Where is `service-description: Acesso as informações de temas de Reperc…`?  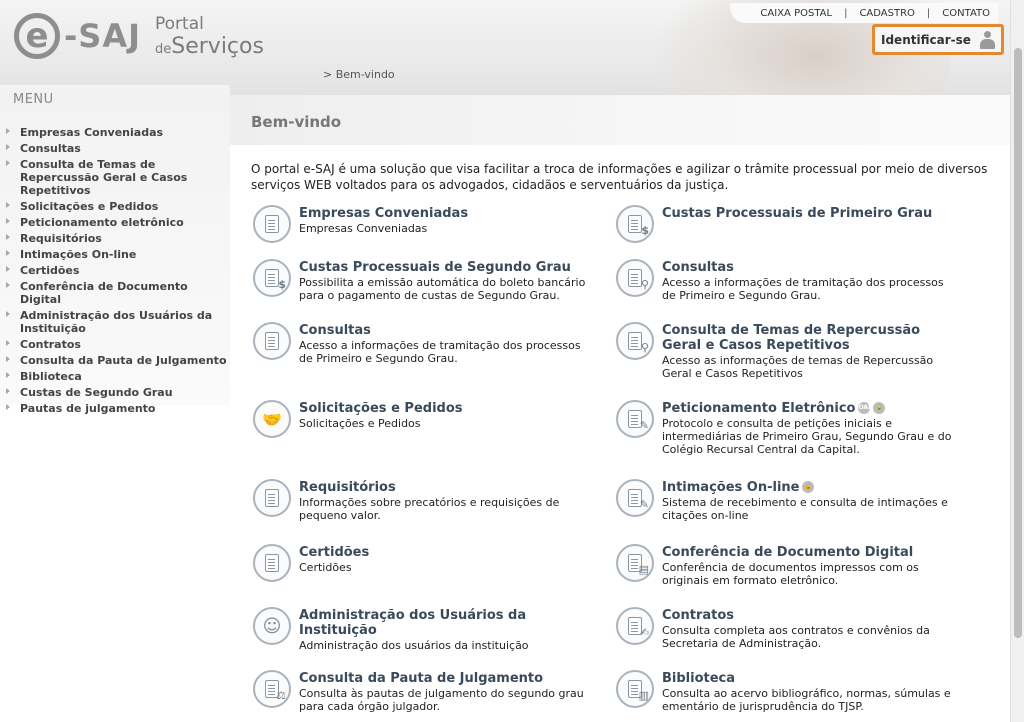 service-description: Acesso as informações de temas de Reperc… is located at coordinates (798, 367).